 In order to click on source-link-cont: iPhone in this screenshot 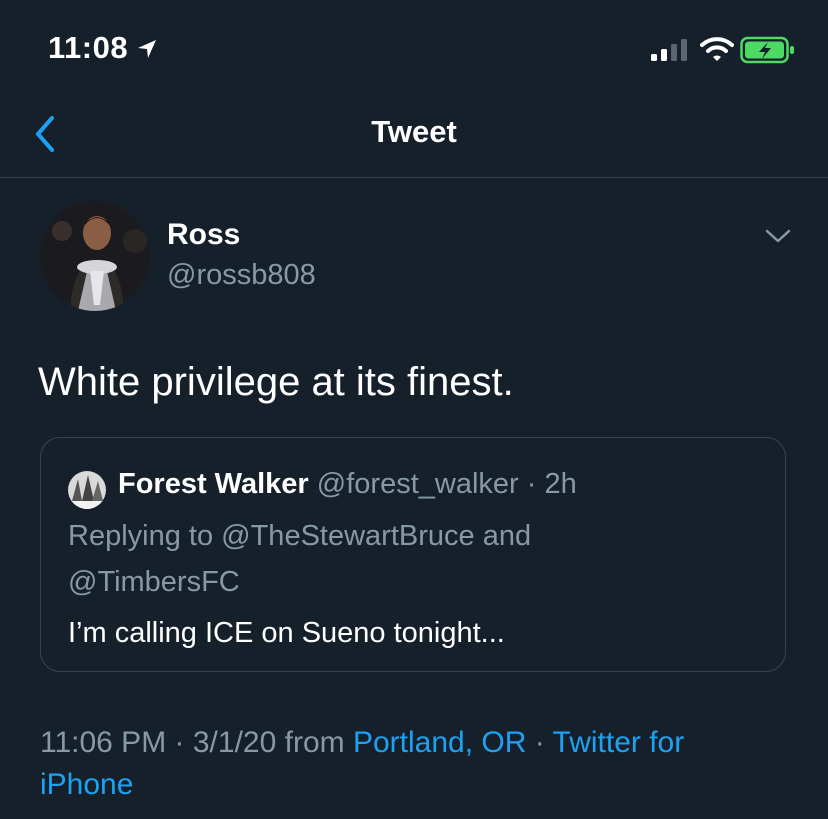, I will do `click(86, 784)`.